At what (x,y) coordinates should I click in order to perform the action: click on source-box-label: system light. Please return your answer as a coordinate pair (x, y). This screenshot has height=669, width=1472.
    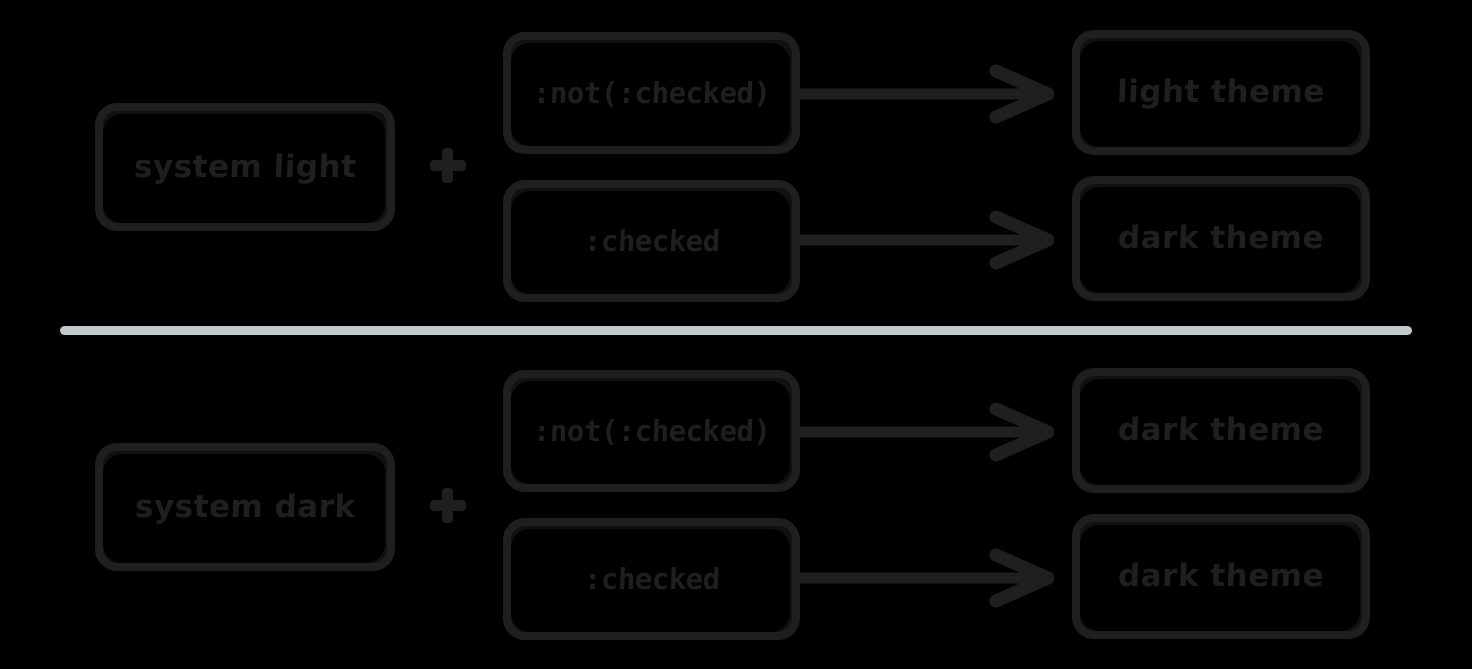
    Looking at the image, I should click on (245, 166).